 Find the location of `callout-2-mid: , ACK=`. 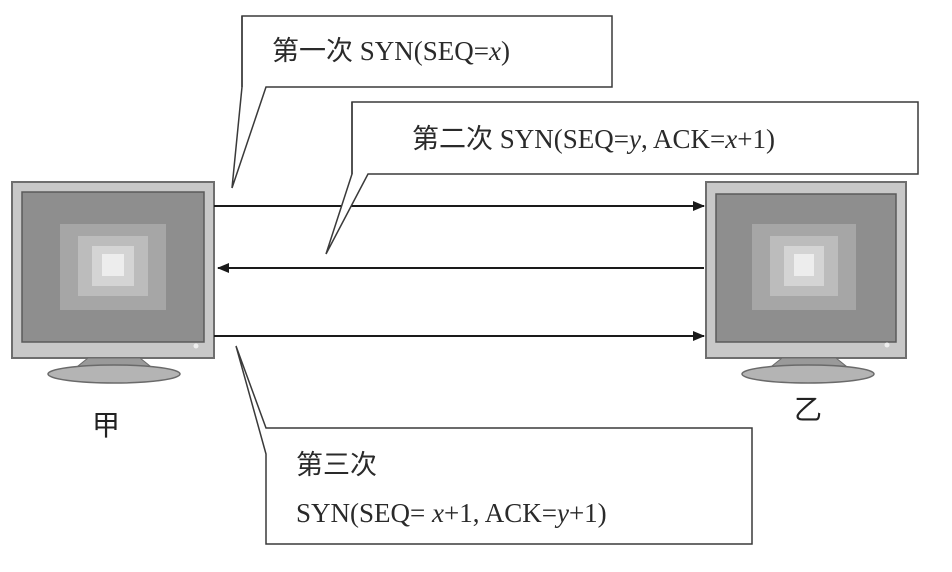

callout-2-mid: , ACK= is located at coordinates (683, 139).